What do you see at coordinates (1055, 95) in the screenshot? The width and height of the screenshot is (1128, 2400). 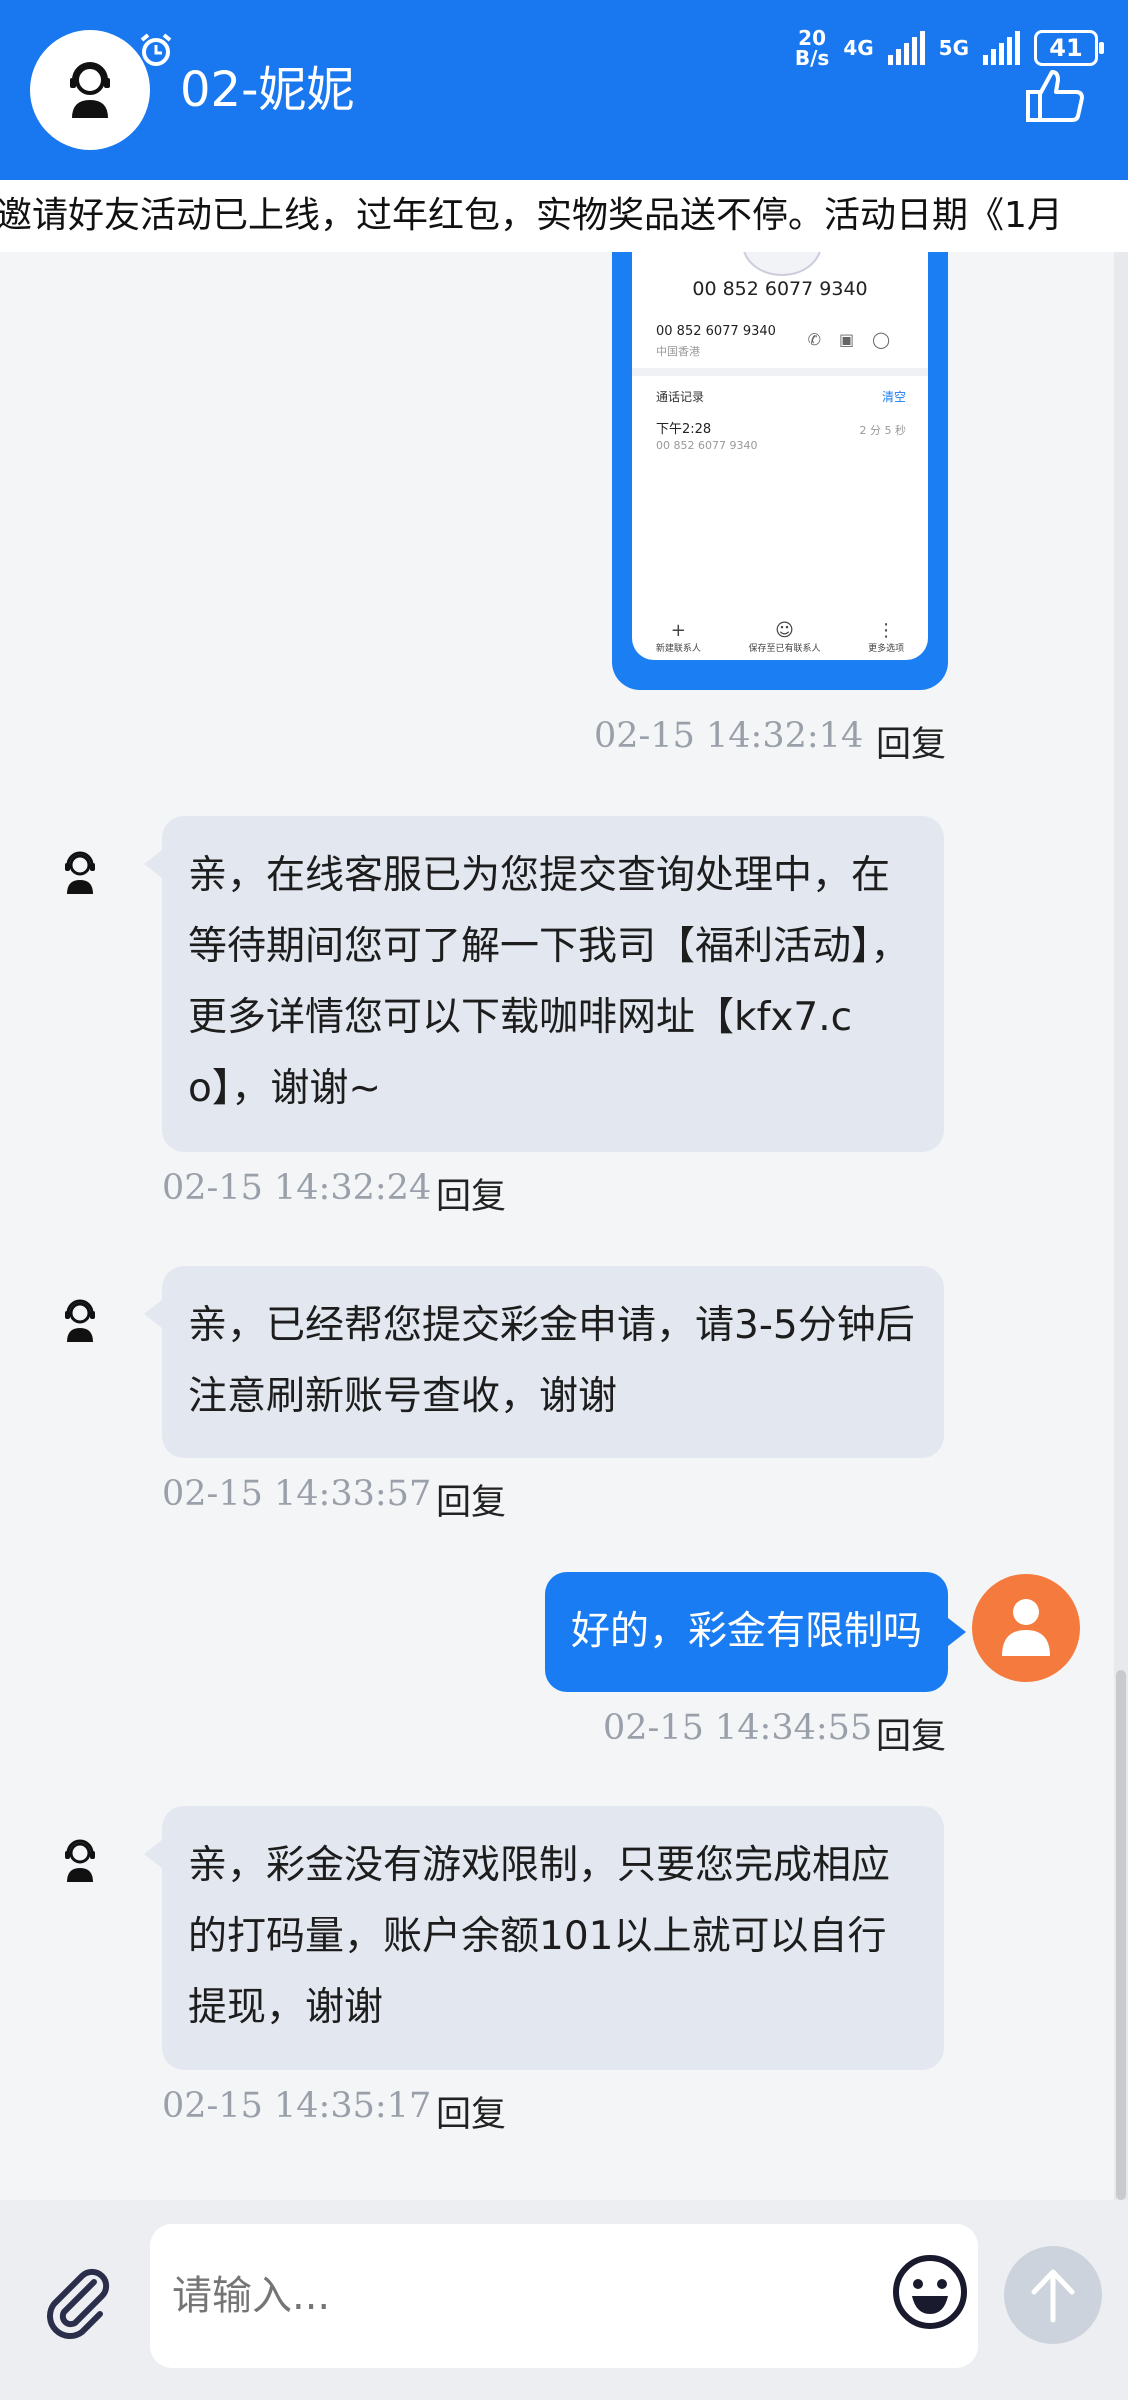 I see `thumbs-up-icon` at bounding box center [1055, 95].